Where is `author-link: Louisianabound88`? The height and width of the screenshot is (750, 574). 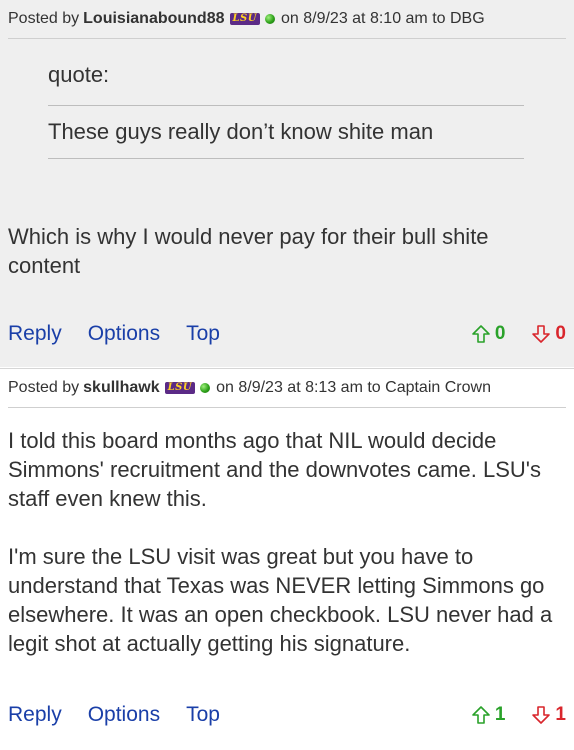 author-link: Louisianabound88 is located at coordinates (153, 19).